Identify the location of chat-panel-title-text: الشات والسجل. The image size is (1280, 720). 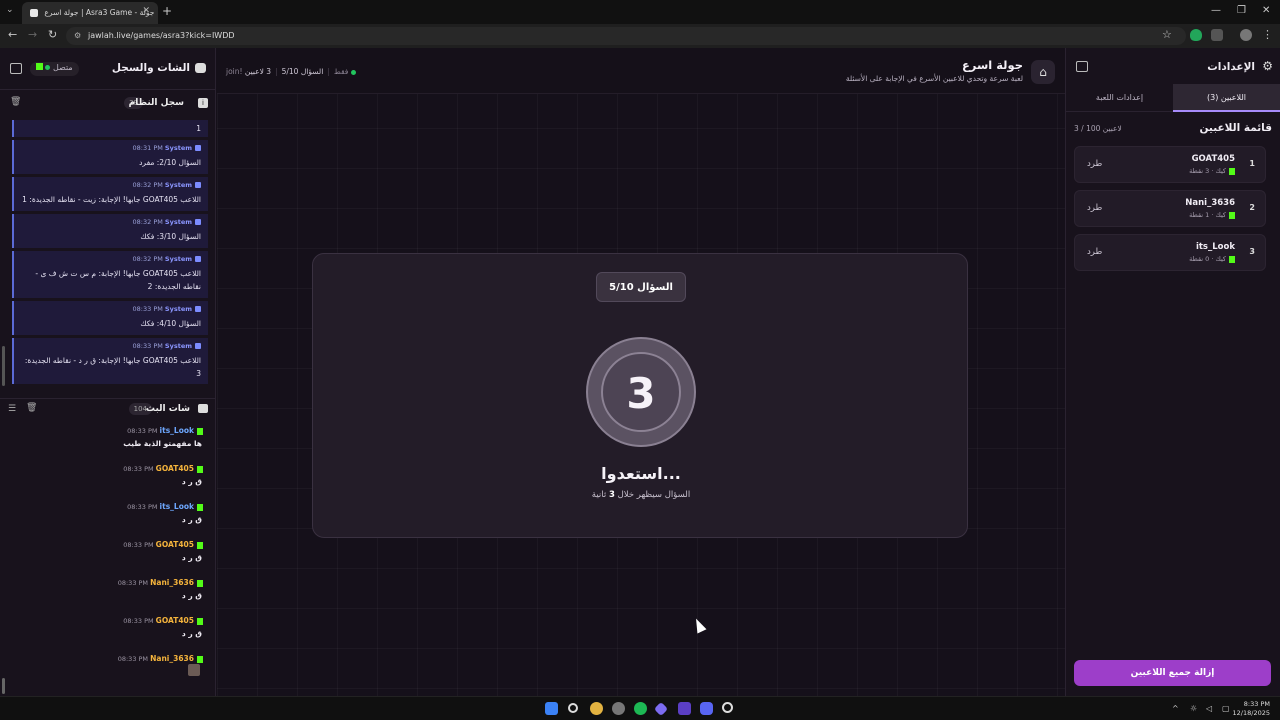
(150, 68).